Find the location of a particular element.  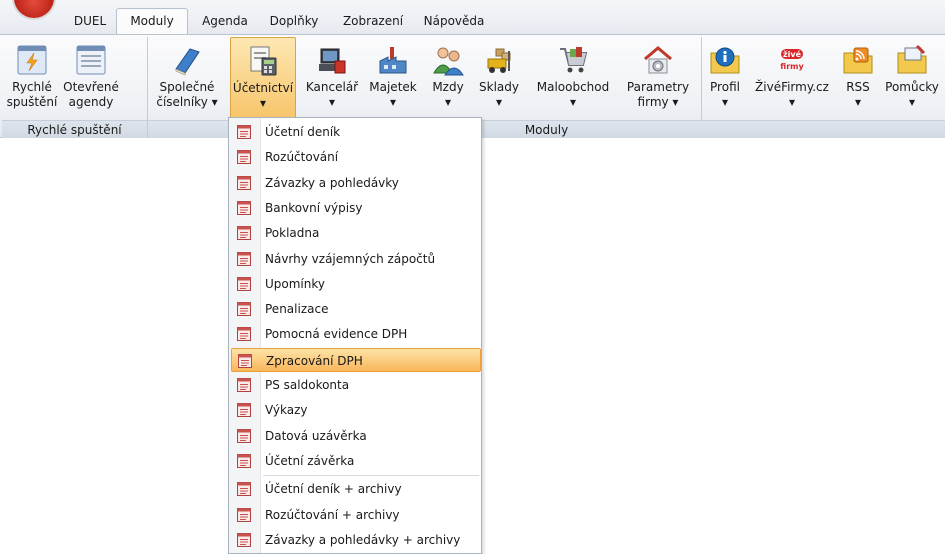

ucetnictvi-button: Účetnictví ▾ is located at coordinates (263, 78).